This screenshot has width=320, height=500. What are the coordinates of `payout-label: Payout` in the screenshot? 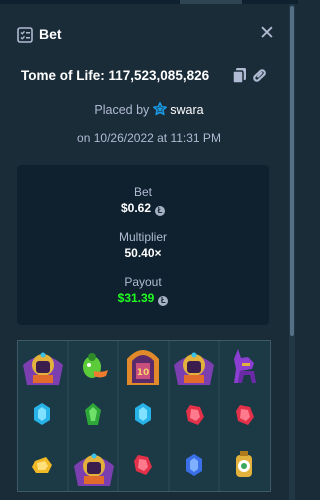 It's located at (143, 282).